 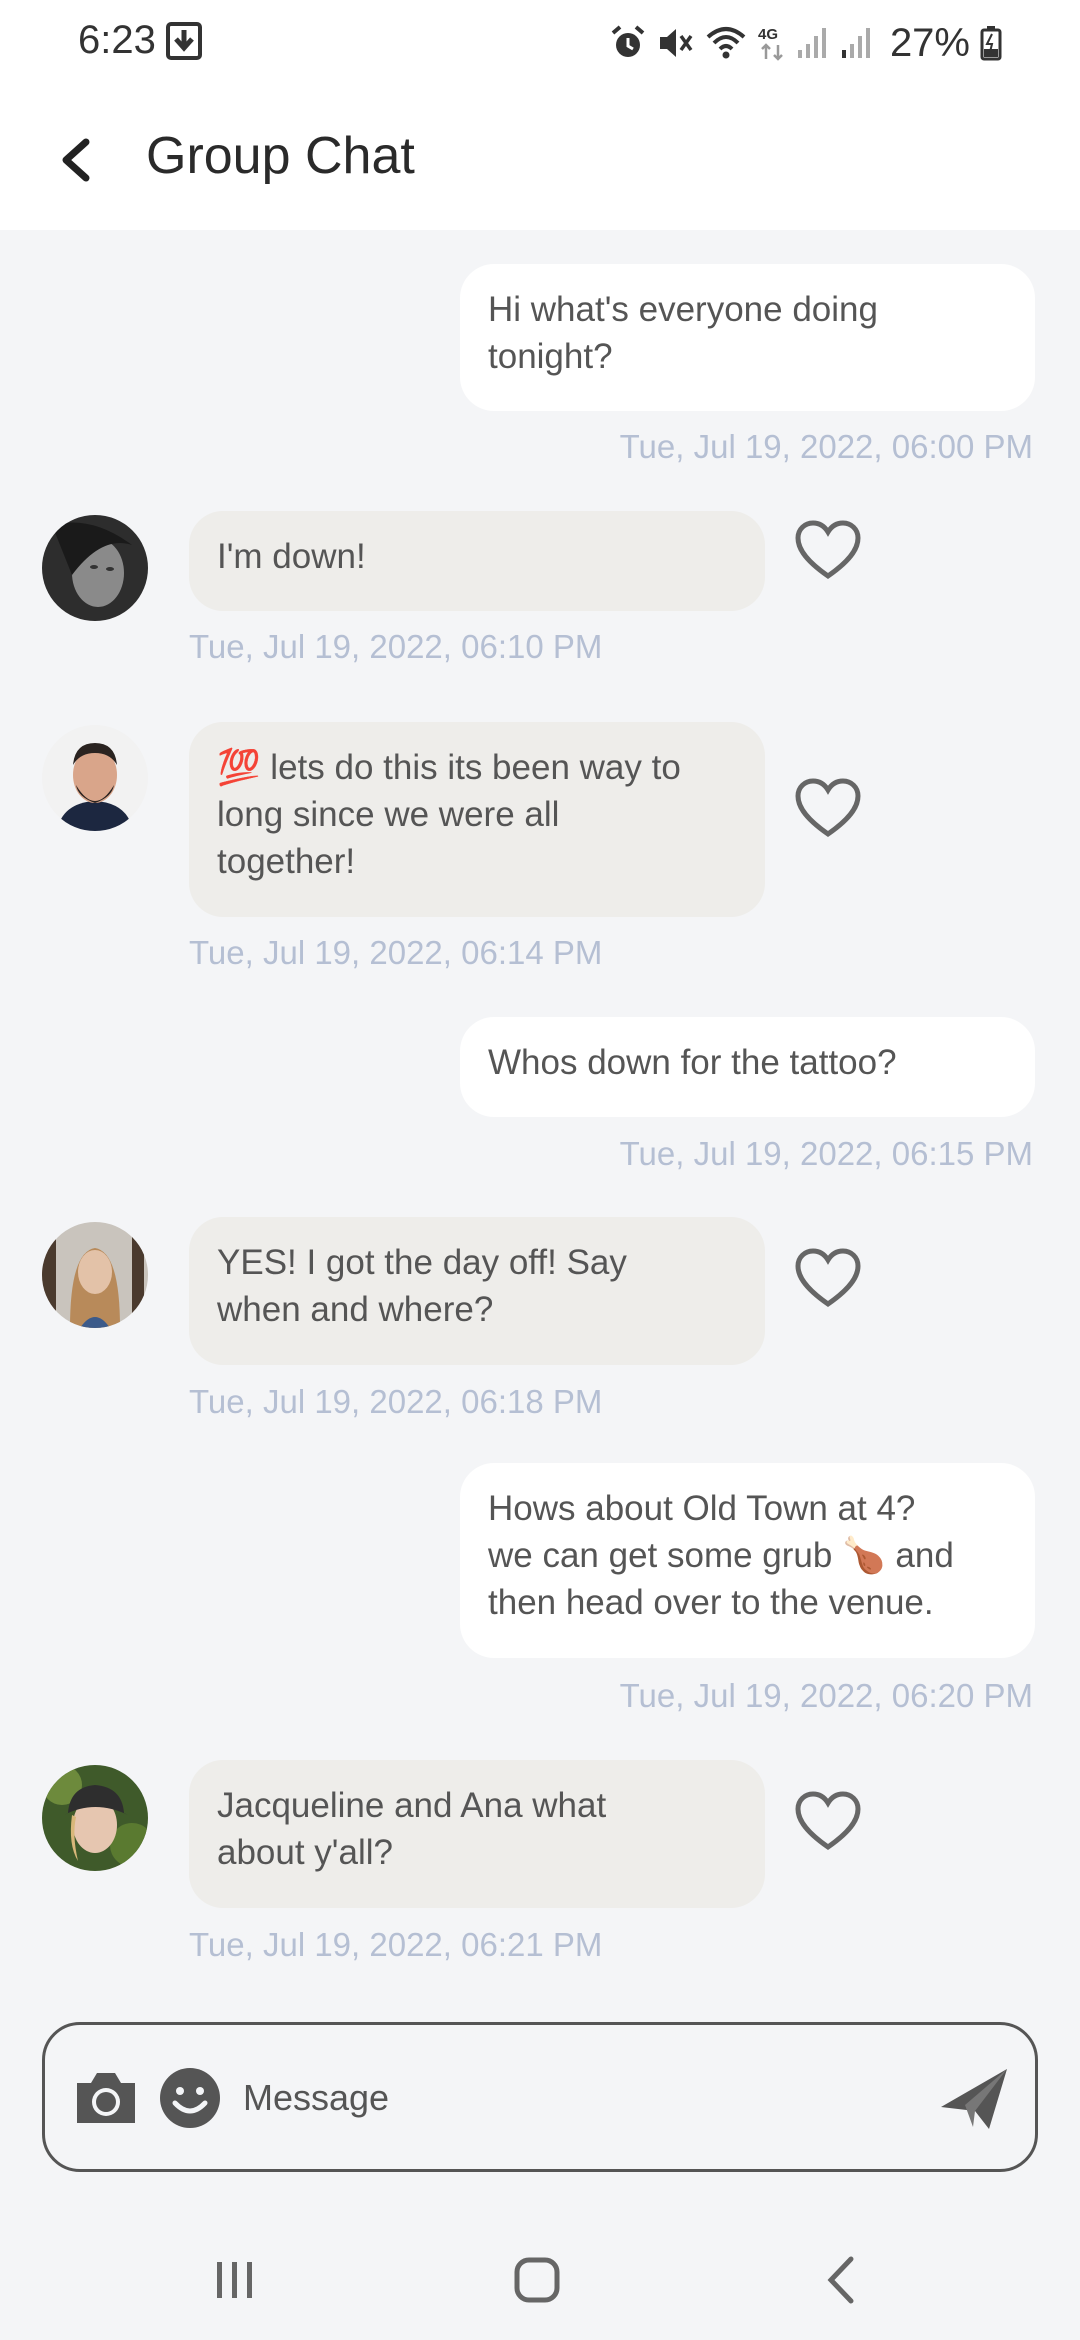 I want to click on recent-apps-button, so click(x=235, y=2280).